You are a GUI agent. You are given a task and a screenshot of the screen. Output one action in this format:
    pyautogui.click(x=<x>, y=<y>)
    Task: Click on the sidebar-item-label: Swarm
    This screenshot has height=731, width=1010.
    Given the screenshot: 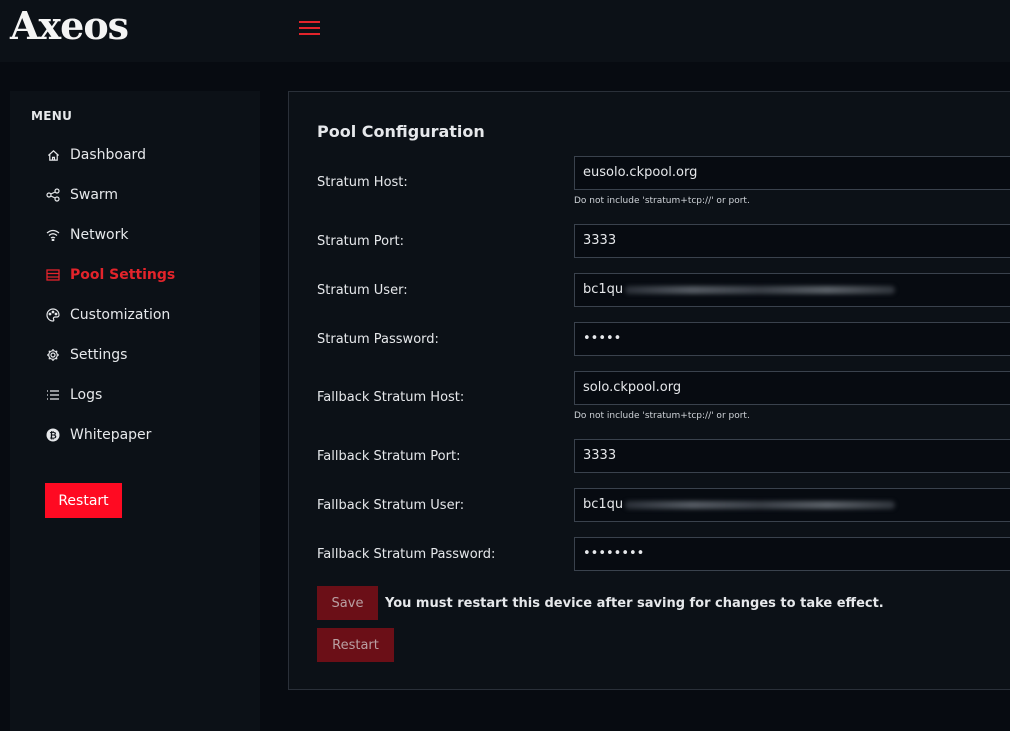 What is the action you would take?
    pyautogui.click(x=94, y=195)
    